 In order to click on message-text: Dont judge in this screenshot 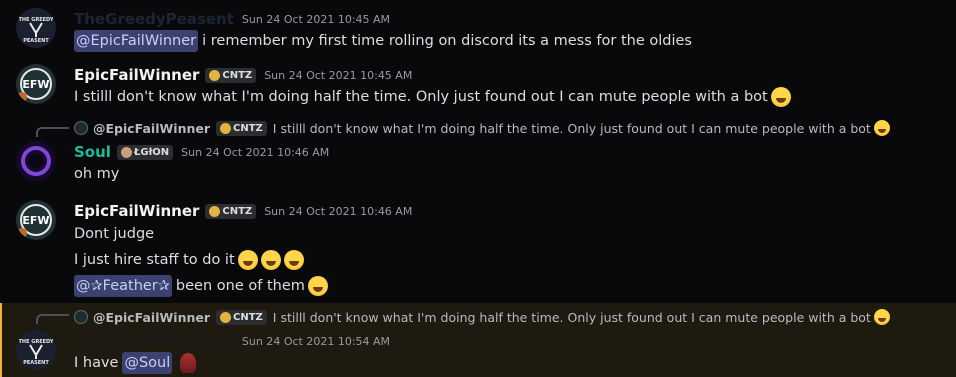, I will do `click(114, 234)`.